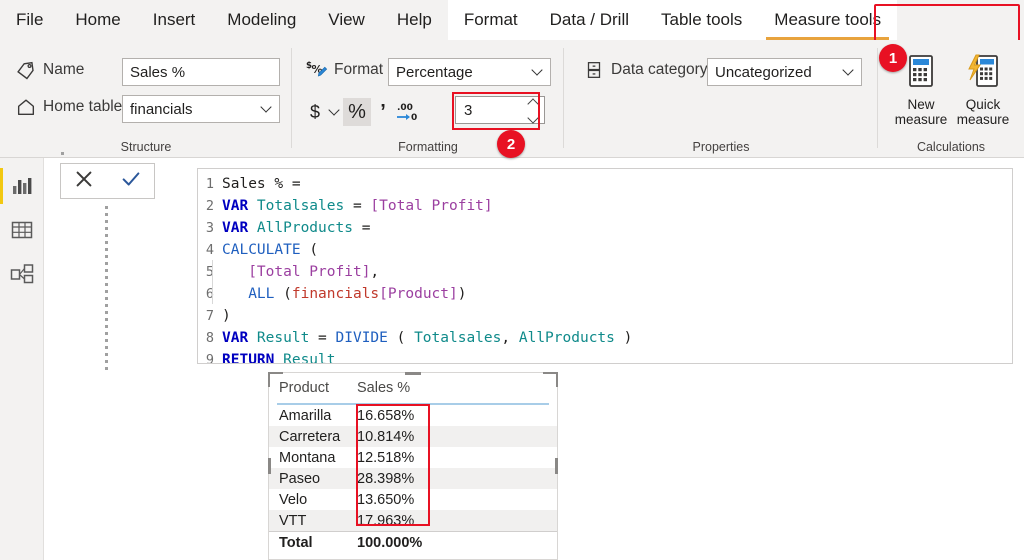 The image size is (1024, 560). Describe the element at coordinates (29, 20) in the screenshot. I see `ribbon-tab-file: File` at that location.